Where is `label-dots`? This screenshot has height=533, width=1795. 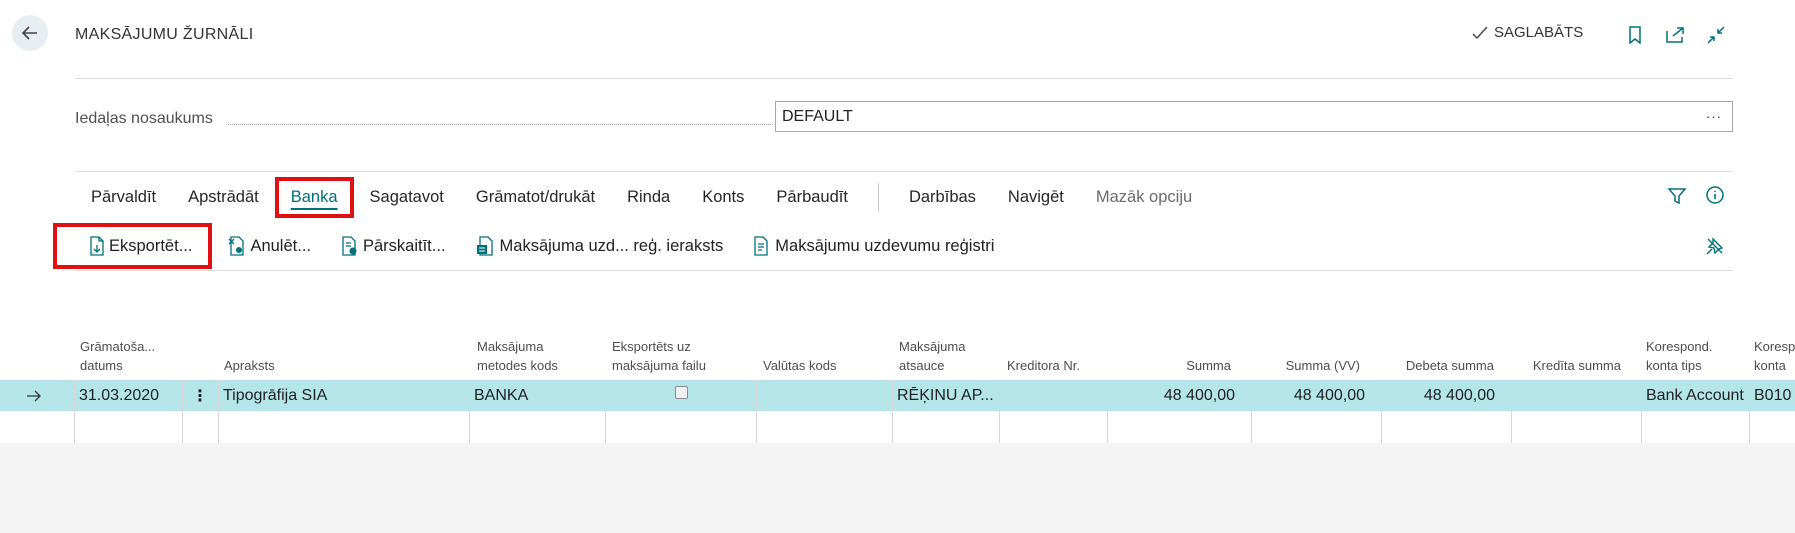
label-dots is located at coordinates (500, 124).